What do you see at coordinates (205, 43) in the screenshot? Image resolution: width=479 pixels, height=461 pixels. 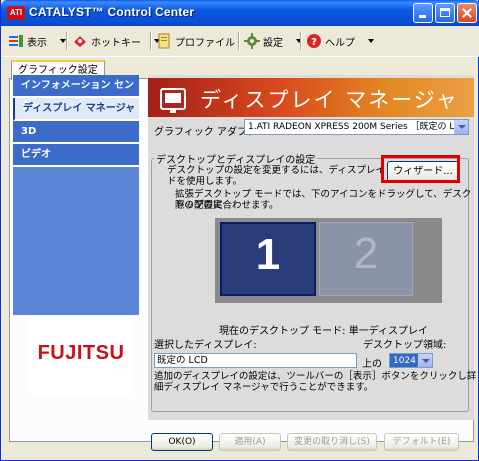 I see `profiles-label: プロファイル` at bounding box center [205, 43].